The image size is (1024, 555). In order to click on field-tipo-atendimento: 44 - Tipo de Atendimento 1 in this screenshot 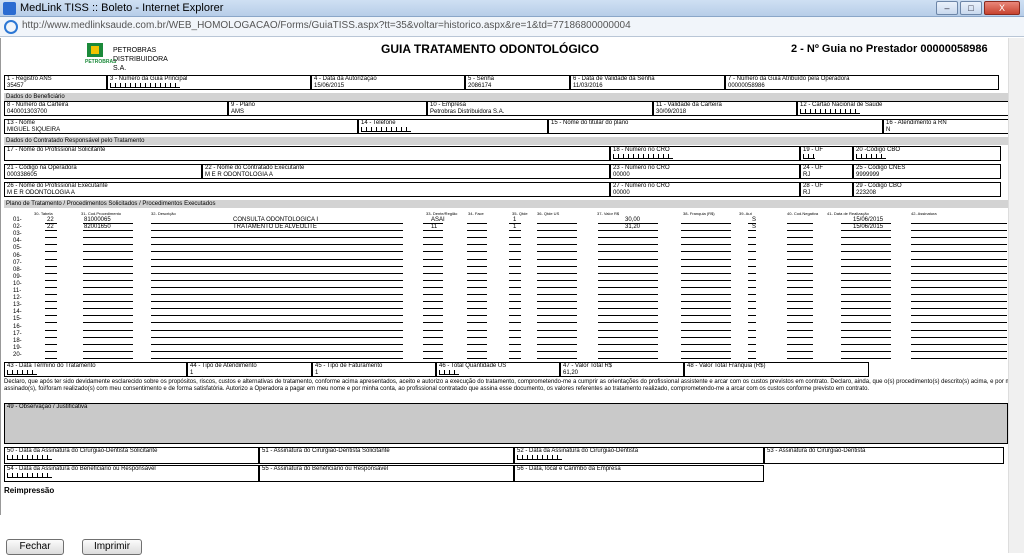, I will do `click(249, 369)`.